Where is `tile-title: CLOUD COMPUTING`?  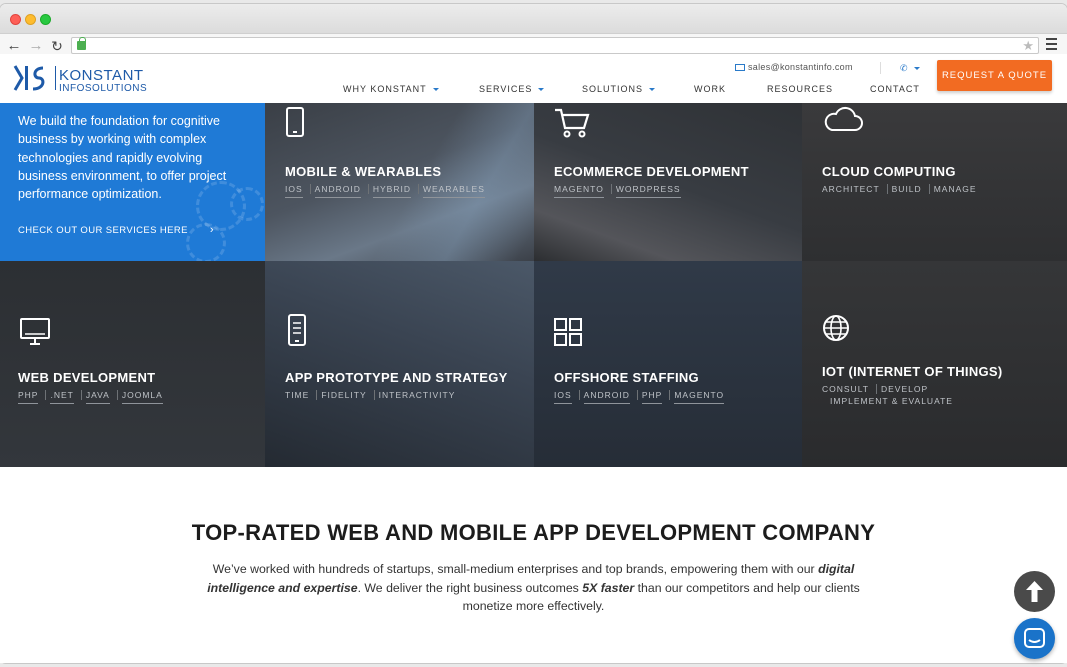
tile-title: CLOUD COMPUTING is located at coordinates (889, 171).